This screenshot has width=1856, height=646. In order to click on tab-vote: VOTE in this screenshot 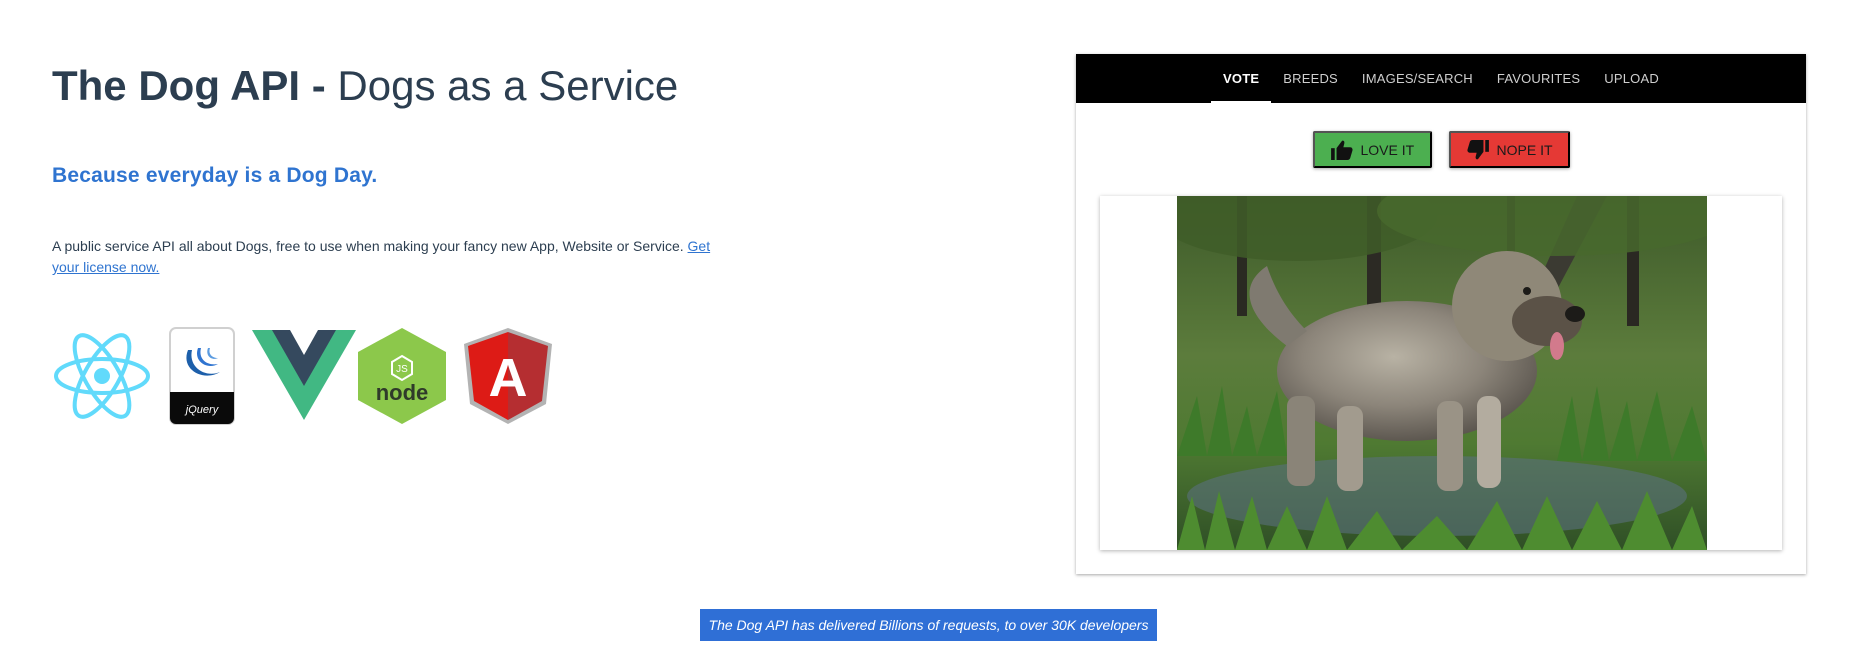, I will do `click(1241, 78)`.